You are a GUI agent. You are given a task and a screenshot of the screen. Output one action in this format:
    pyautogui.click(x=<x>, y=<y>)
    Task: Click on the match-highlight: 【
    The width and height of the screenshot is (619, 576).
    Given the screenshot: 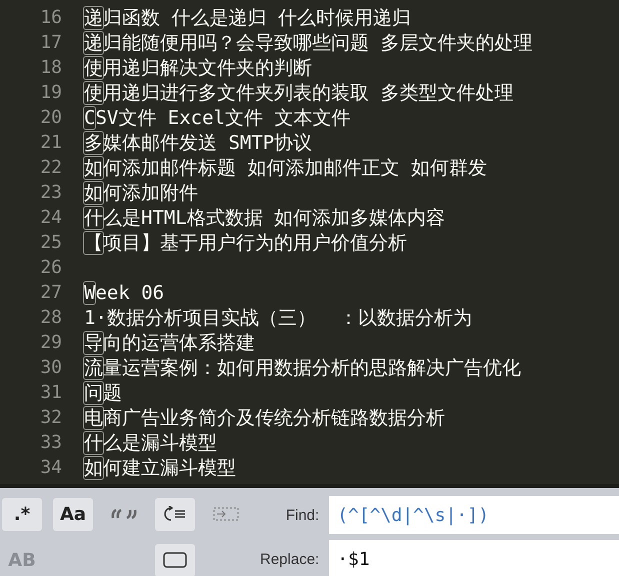 What is the action you would take?
    pyautogui.click(x=93, y=242)
    